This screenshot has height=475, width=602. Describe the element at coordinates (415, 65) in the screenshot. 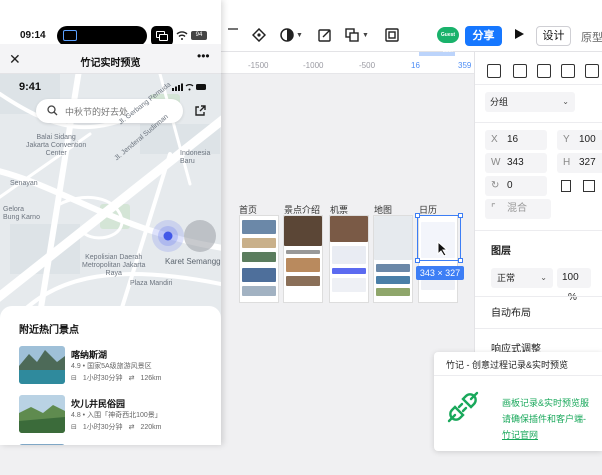

I see `ruler-tick: 16` at that location.